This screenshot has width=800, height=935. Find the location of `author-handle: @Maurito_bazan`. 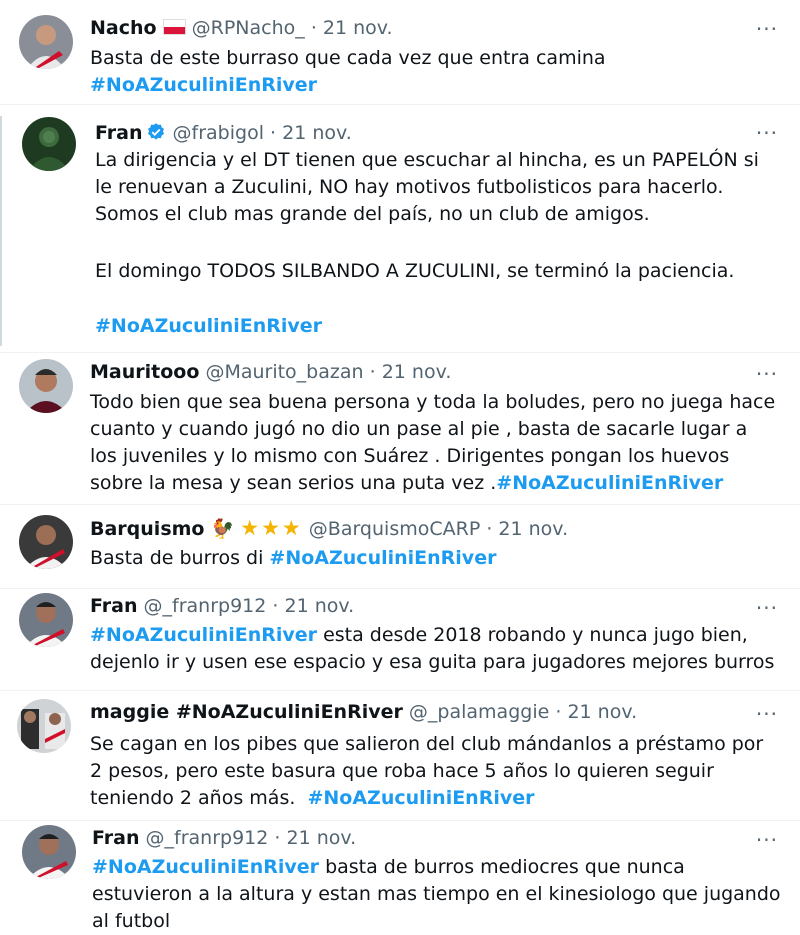

author-handle: @Maurito_bazan is located at coordinates (284, 372).